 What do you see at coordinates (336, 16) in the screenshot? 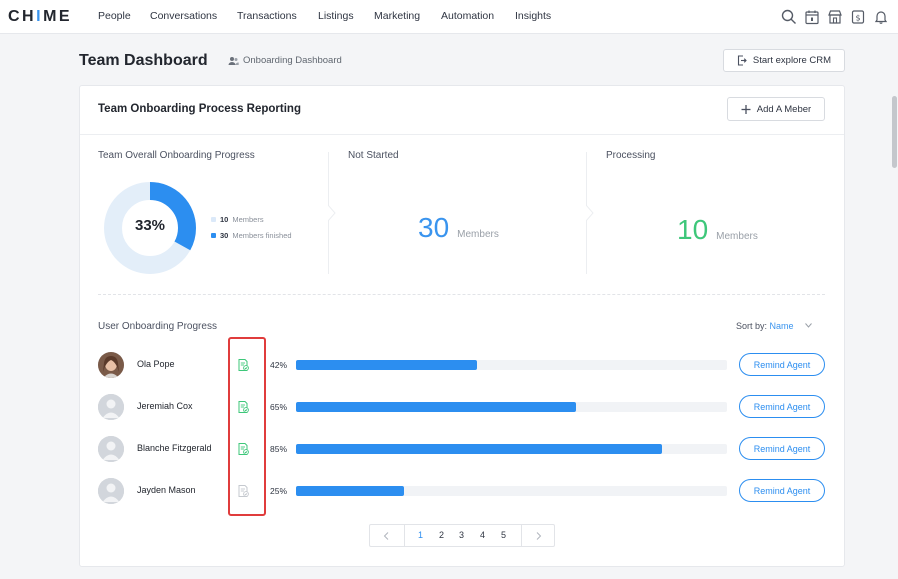
I see `nav-listings: Listings` at bounding box center [336, 16].